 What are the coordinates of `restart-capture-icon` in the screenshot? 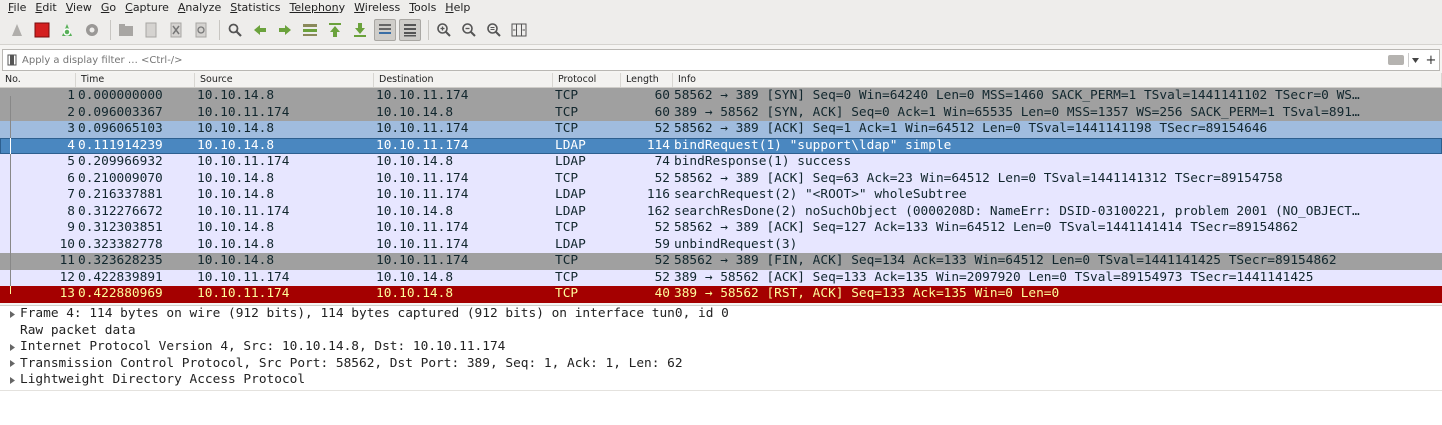 It's located at (67, 30).